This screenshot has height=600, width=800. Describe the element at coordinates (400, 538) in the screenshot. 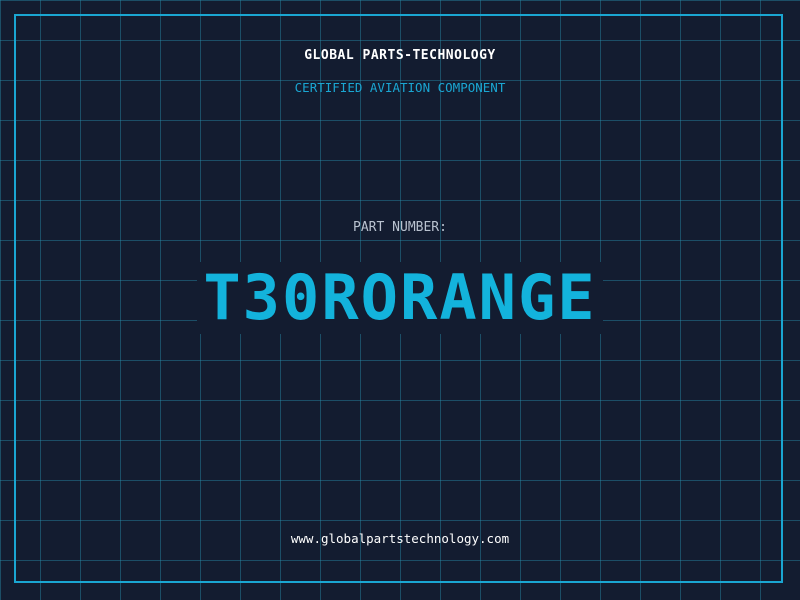

I see `website-url: www.globalpartstechnology.com` at that location.